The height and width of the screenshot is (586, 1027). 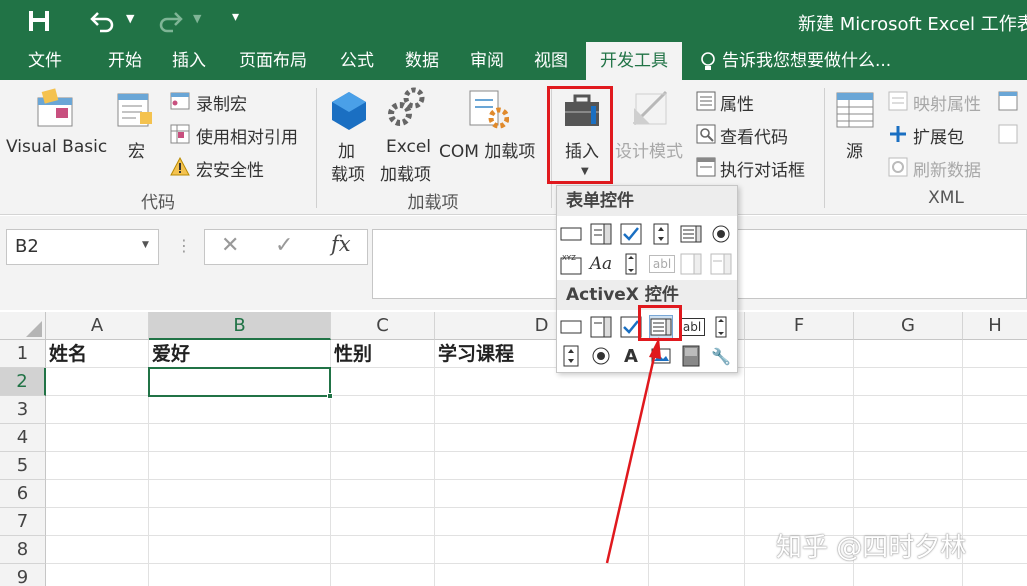 I want to click on list-box-icon, so click(x=691, y=234).